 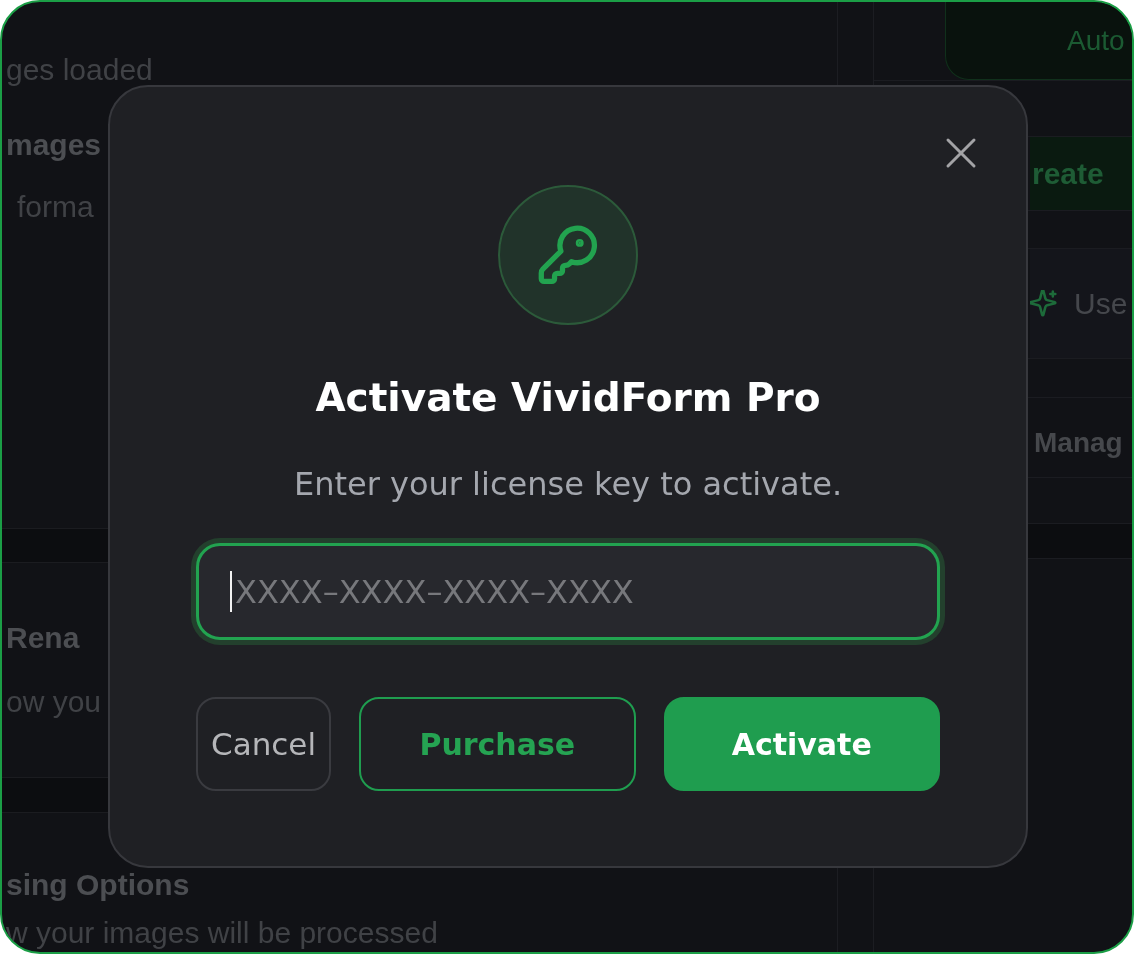 What do you see at coordinates (98, 885) in the screenshot?
I see `section-title: sing Options` at bounding box center [98, 885].